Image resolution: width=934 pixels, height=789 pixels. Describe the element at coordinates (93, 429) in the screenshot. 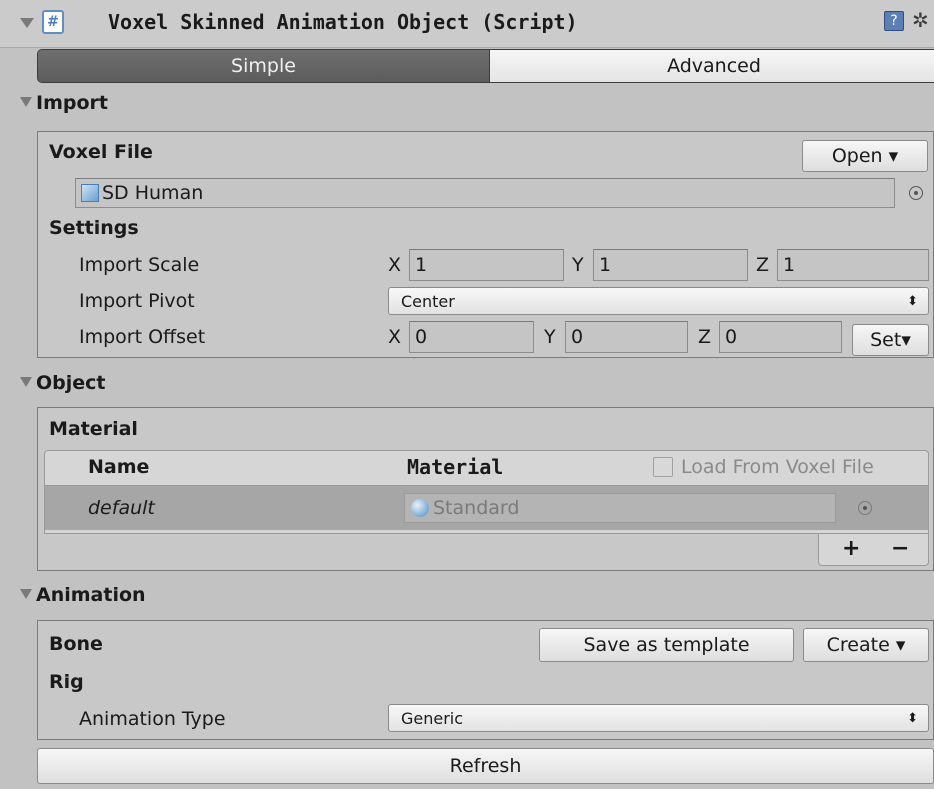

I see `material-label: Material` at that location.